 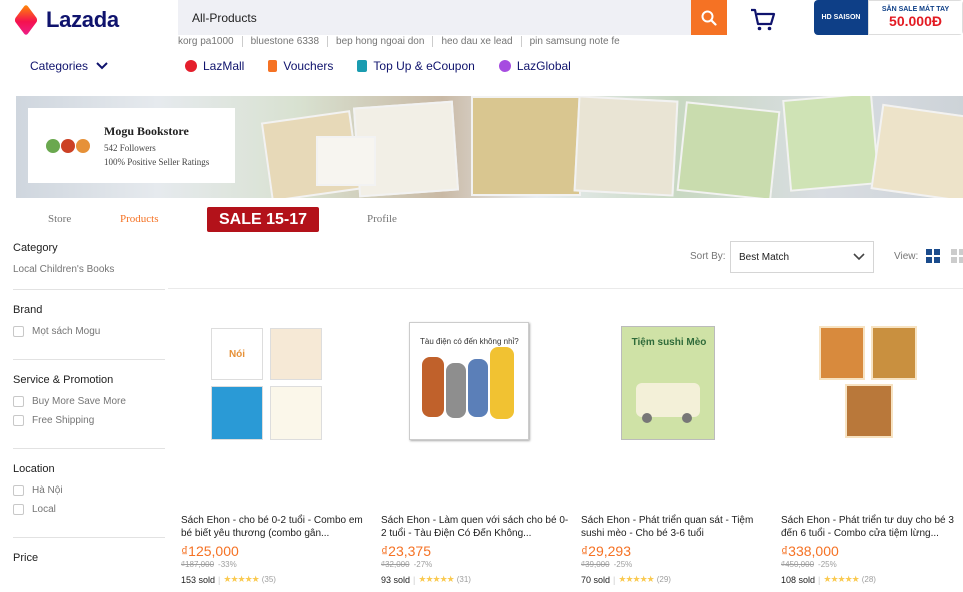 What do you see at coordinates (263, 219) in the screenshot?
I see `sale-badge: SALE 15-17` at bounding box center [263, 219].